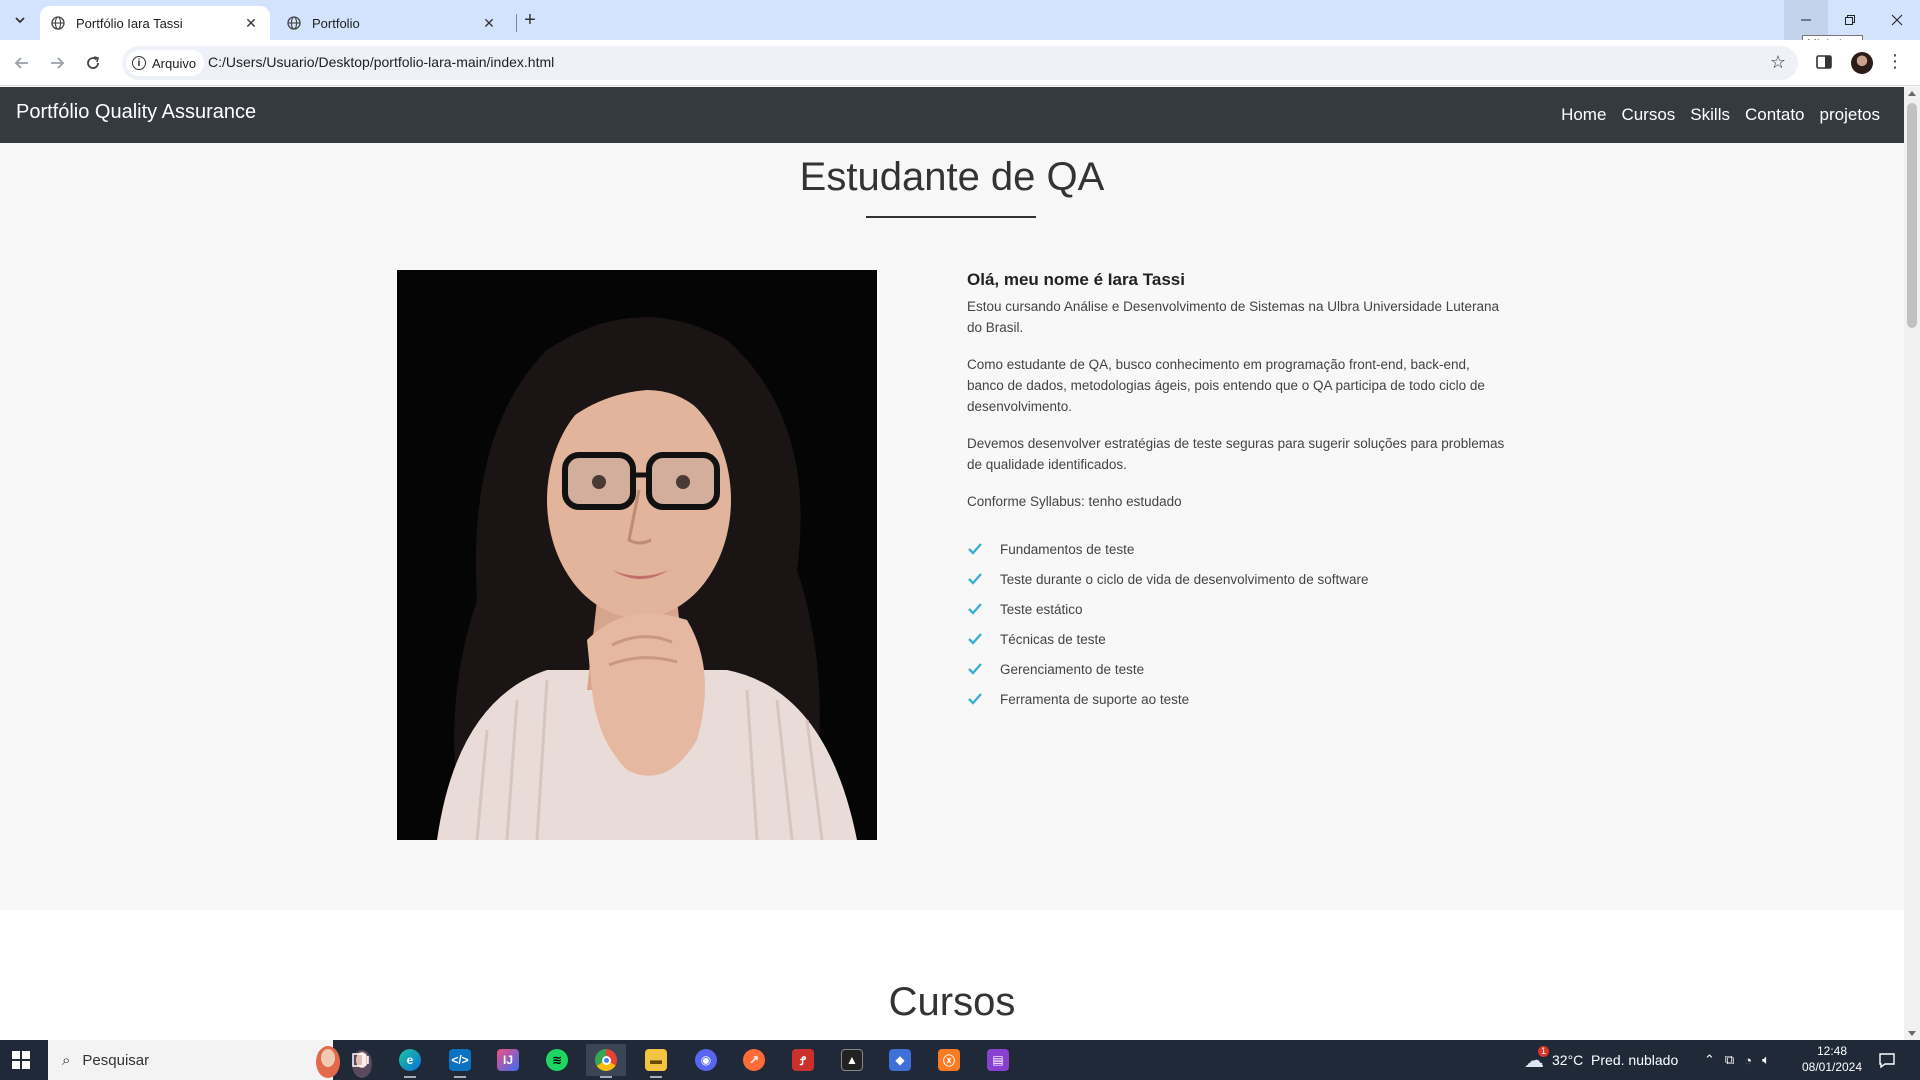  Describe the element at coordinates (557, 1060) in the screenshot. I see `spotify-icon: ≋` at that location.